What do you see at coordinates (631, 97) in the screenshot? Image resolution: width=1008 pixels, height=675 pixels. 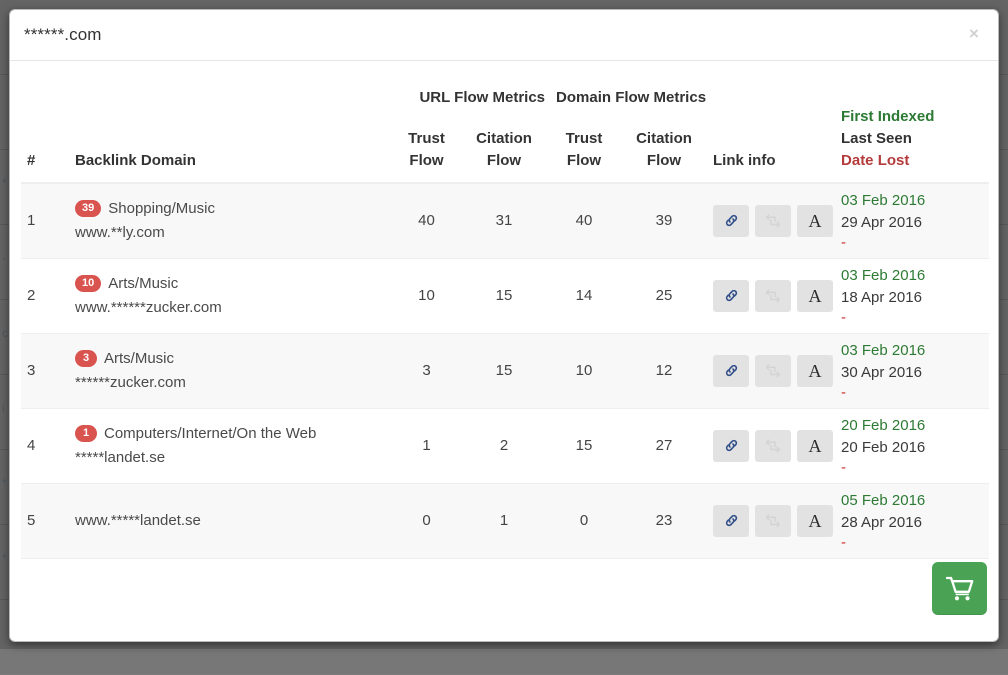 I see `group-header-domain-flow-metrics: Domain Flow Metrics` at bounding box center [631, 97].